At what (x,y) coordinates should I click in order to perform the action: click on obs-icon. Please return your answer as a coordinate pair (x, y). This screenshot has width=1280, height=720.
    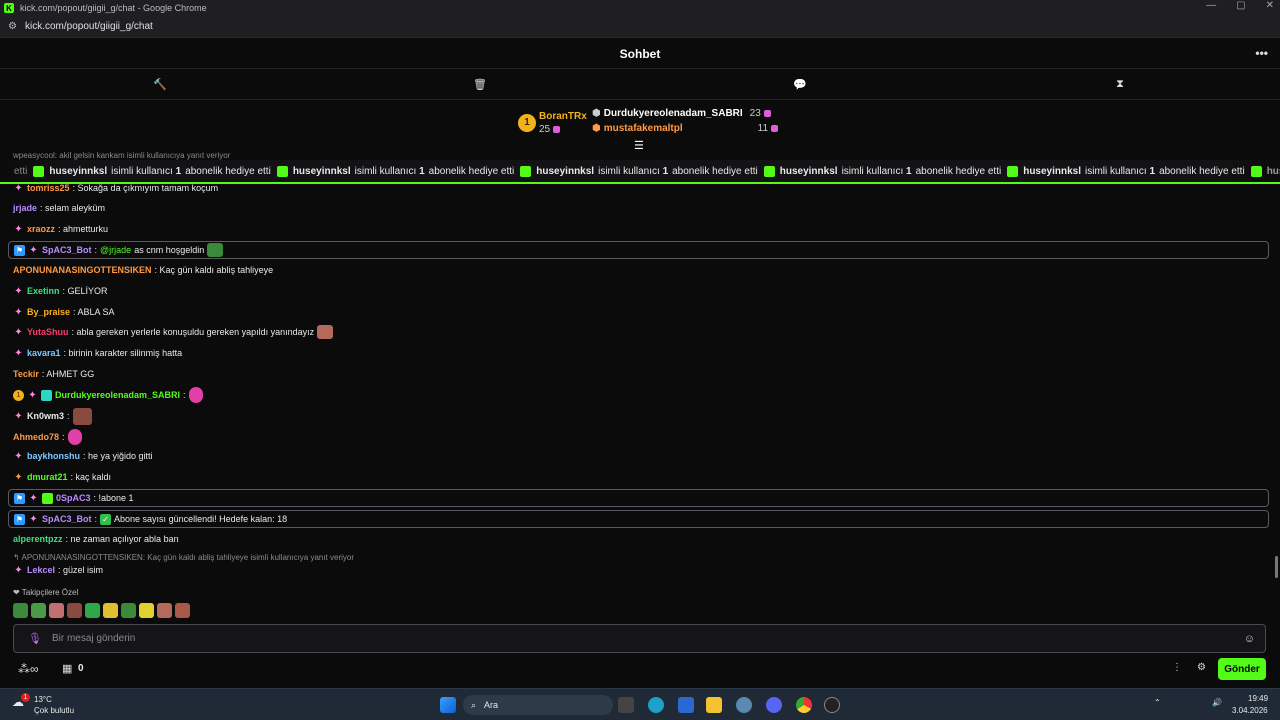
    Looking at the image, I should click on (832, 705).